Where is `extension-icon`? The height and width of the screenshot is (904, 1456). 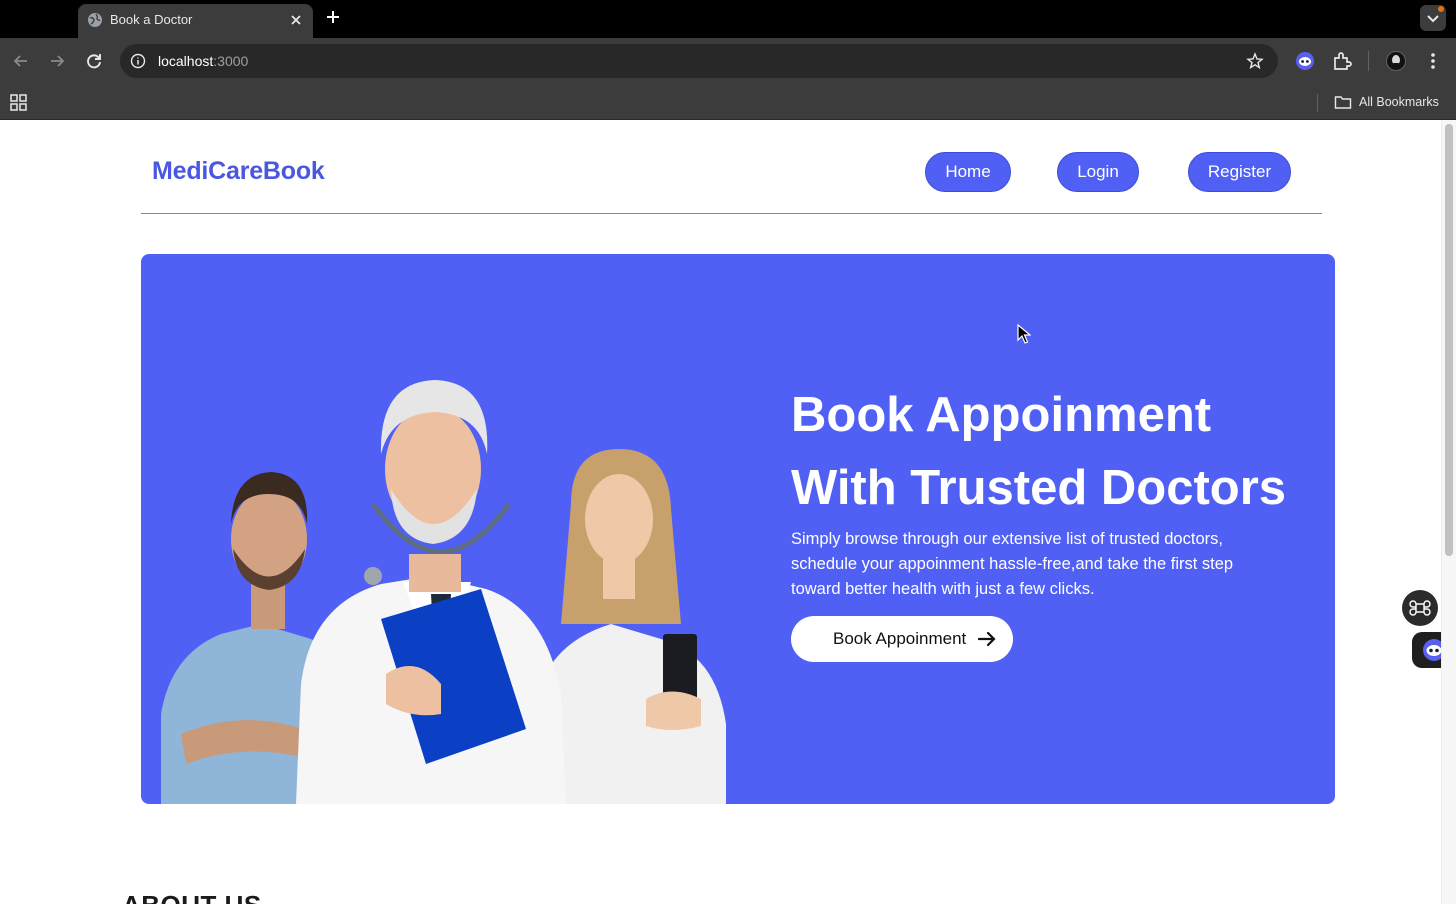
extension-icon is located at coordinates (1342, 61).